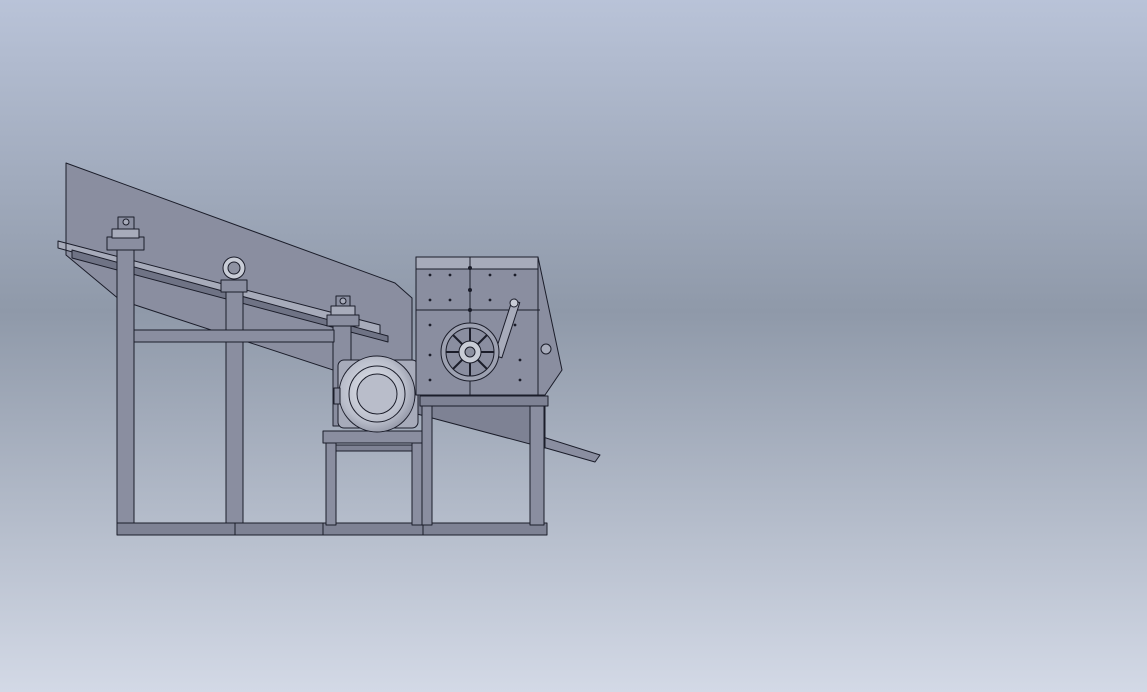 The height and width of the screenshot is (692, 1147). Describe the element at coordinates (376, 394) in the screenshot. I see `electric-motor` at that location.